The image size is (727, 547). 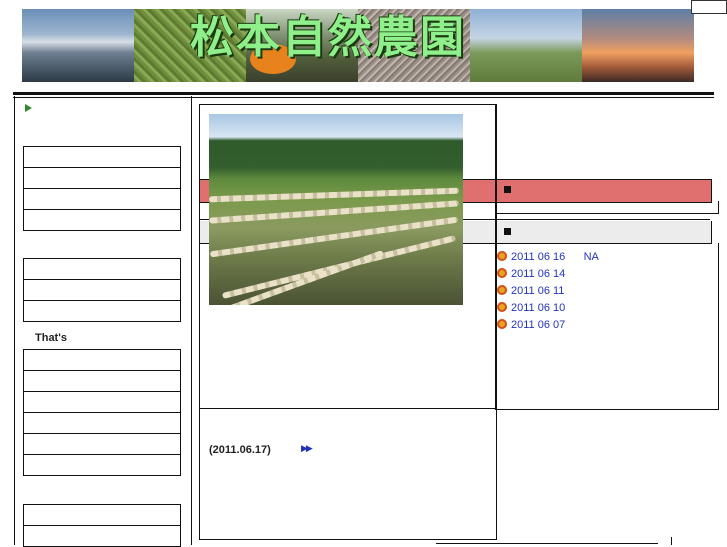 I want to click on recent-entry-link: 2011 06 16 NA, so click(x=548, y=257).